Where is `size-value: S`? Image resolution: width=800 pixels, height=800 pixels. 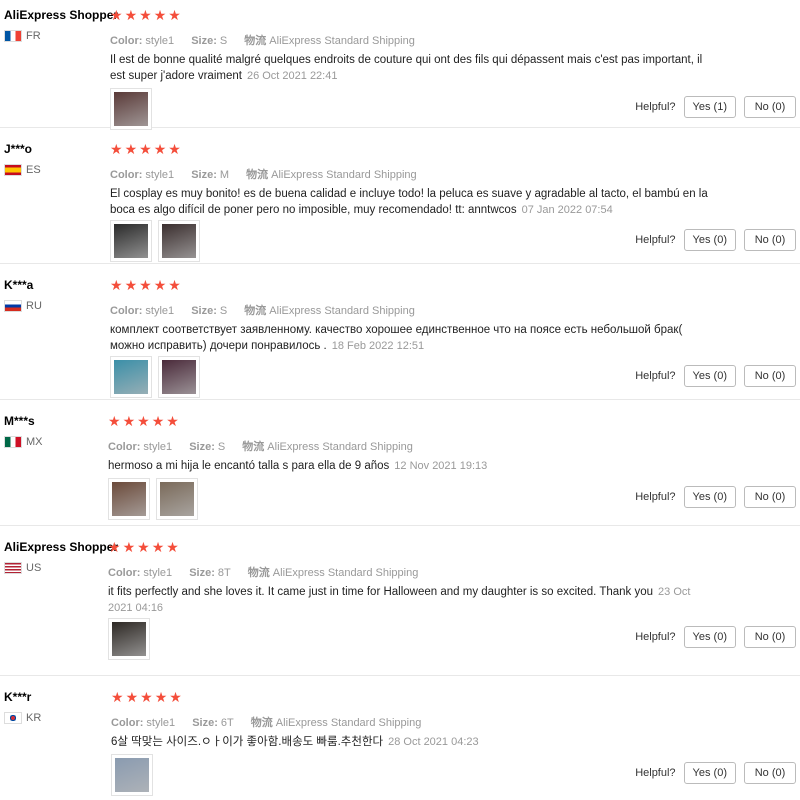
size-value: S is located at coordinates (223, 41).